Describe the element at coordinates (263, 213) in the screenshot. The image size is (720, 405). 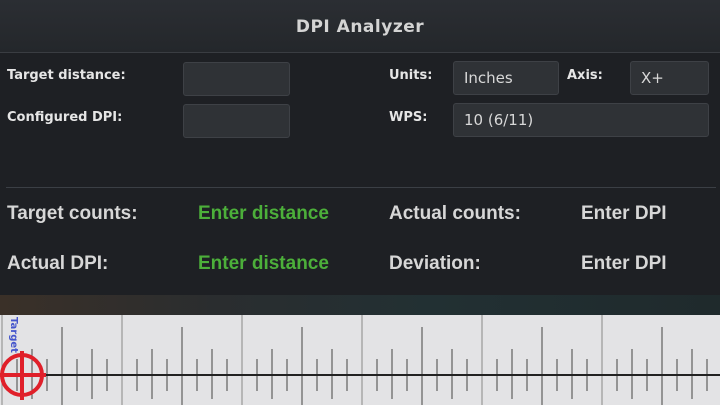
I see `target-counts-value: Enter distance` at that location.